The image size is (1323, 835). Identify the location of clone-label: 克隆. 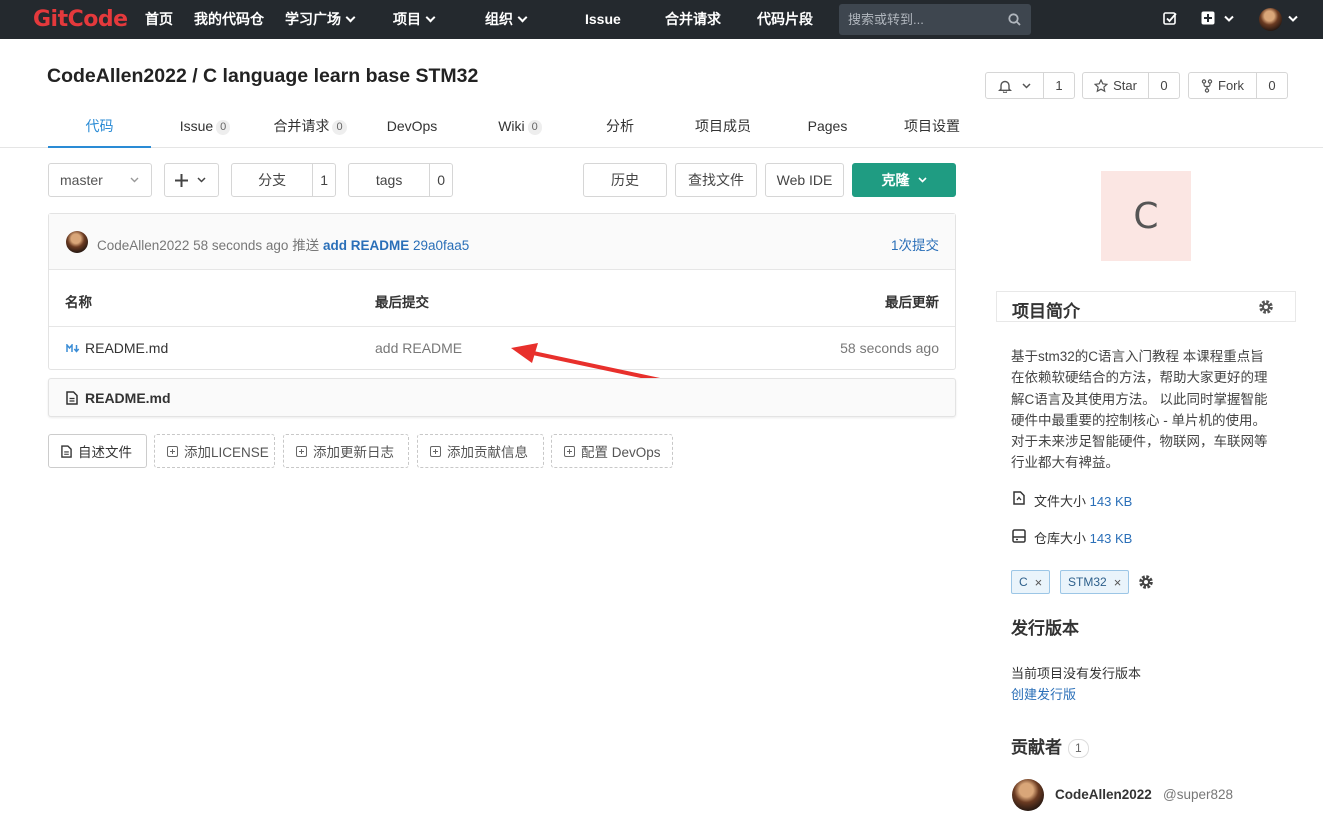
(895, 180).